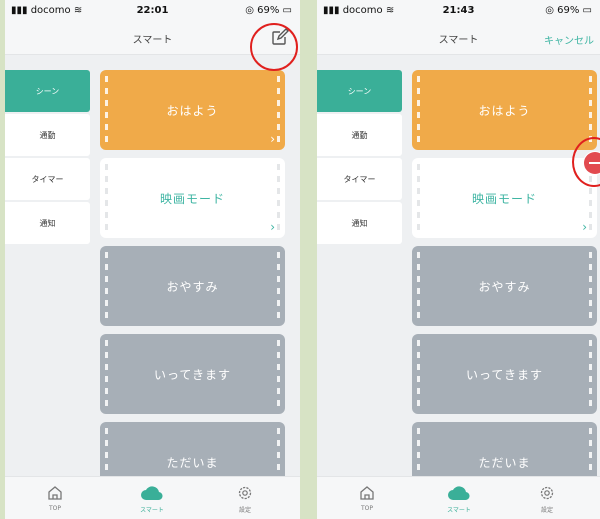  I want to click on highlight-circle, so click(274, 47).